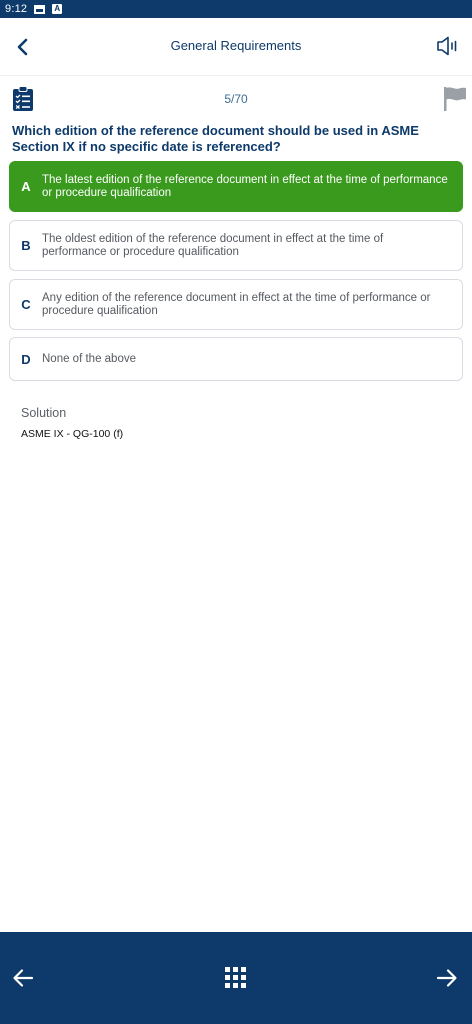  What do you see at coordinates (236, 99) in the screenshot?
I see `question-progress: 5/70` at bounding box center [236, 99].